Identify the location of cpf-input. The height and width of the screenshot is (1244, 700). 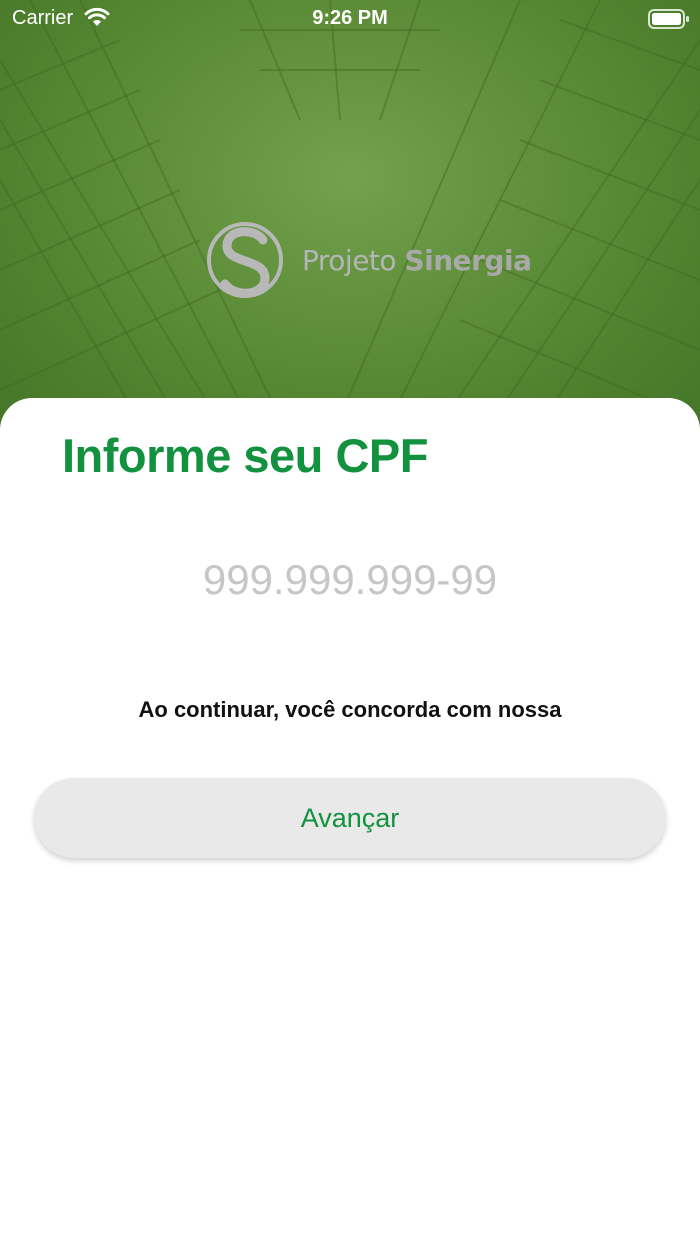
(350, 580).